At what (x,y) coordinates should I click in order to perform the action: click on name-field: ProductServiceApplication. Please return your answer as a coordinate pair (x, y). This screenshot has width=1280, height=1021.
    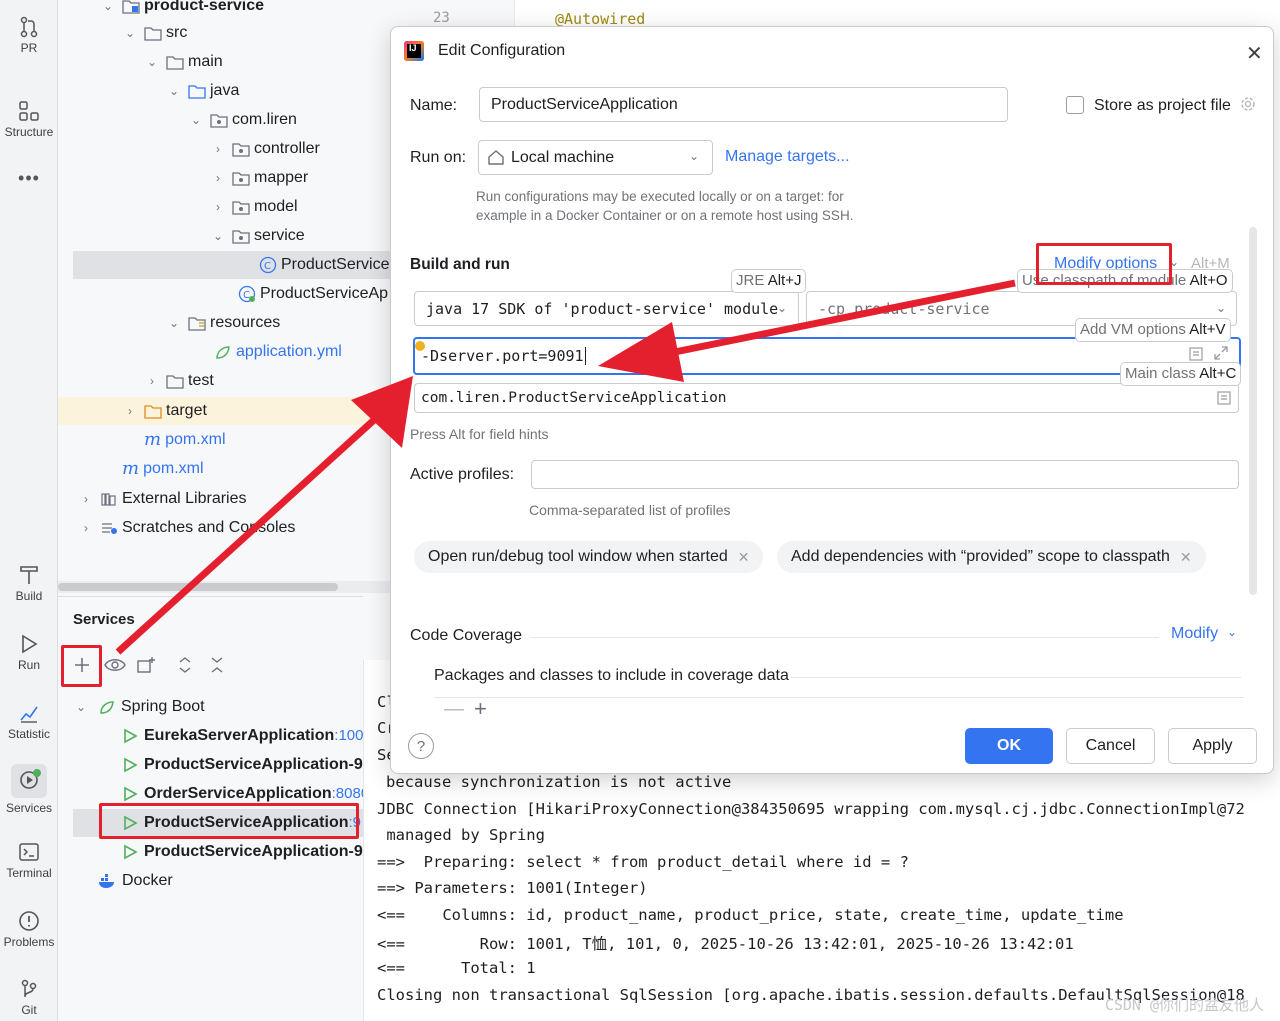
    Looking at the image, I should click on (743, 104).